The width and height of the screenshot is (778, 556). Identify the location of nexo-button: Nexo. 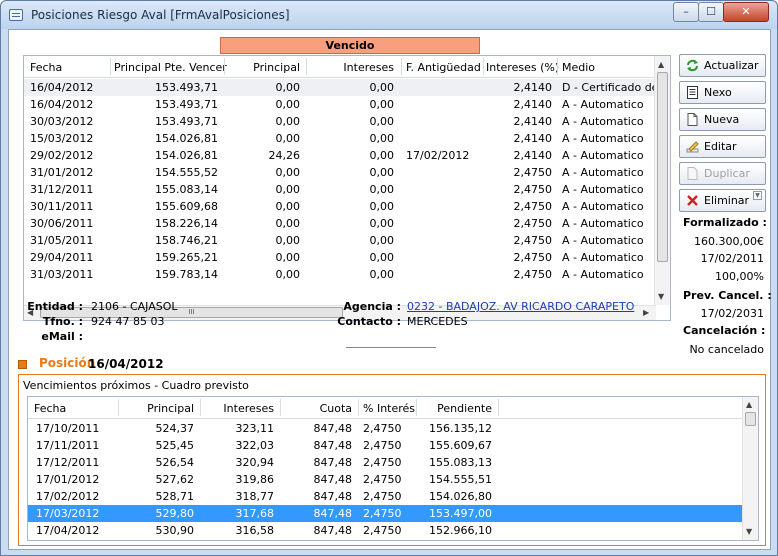
(722, 92).